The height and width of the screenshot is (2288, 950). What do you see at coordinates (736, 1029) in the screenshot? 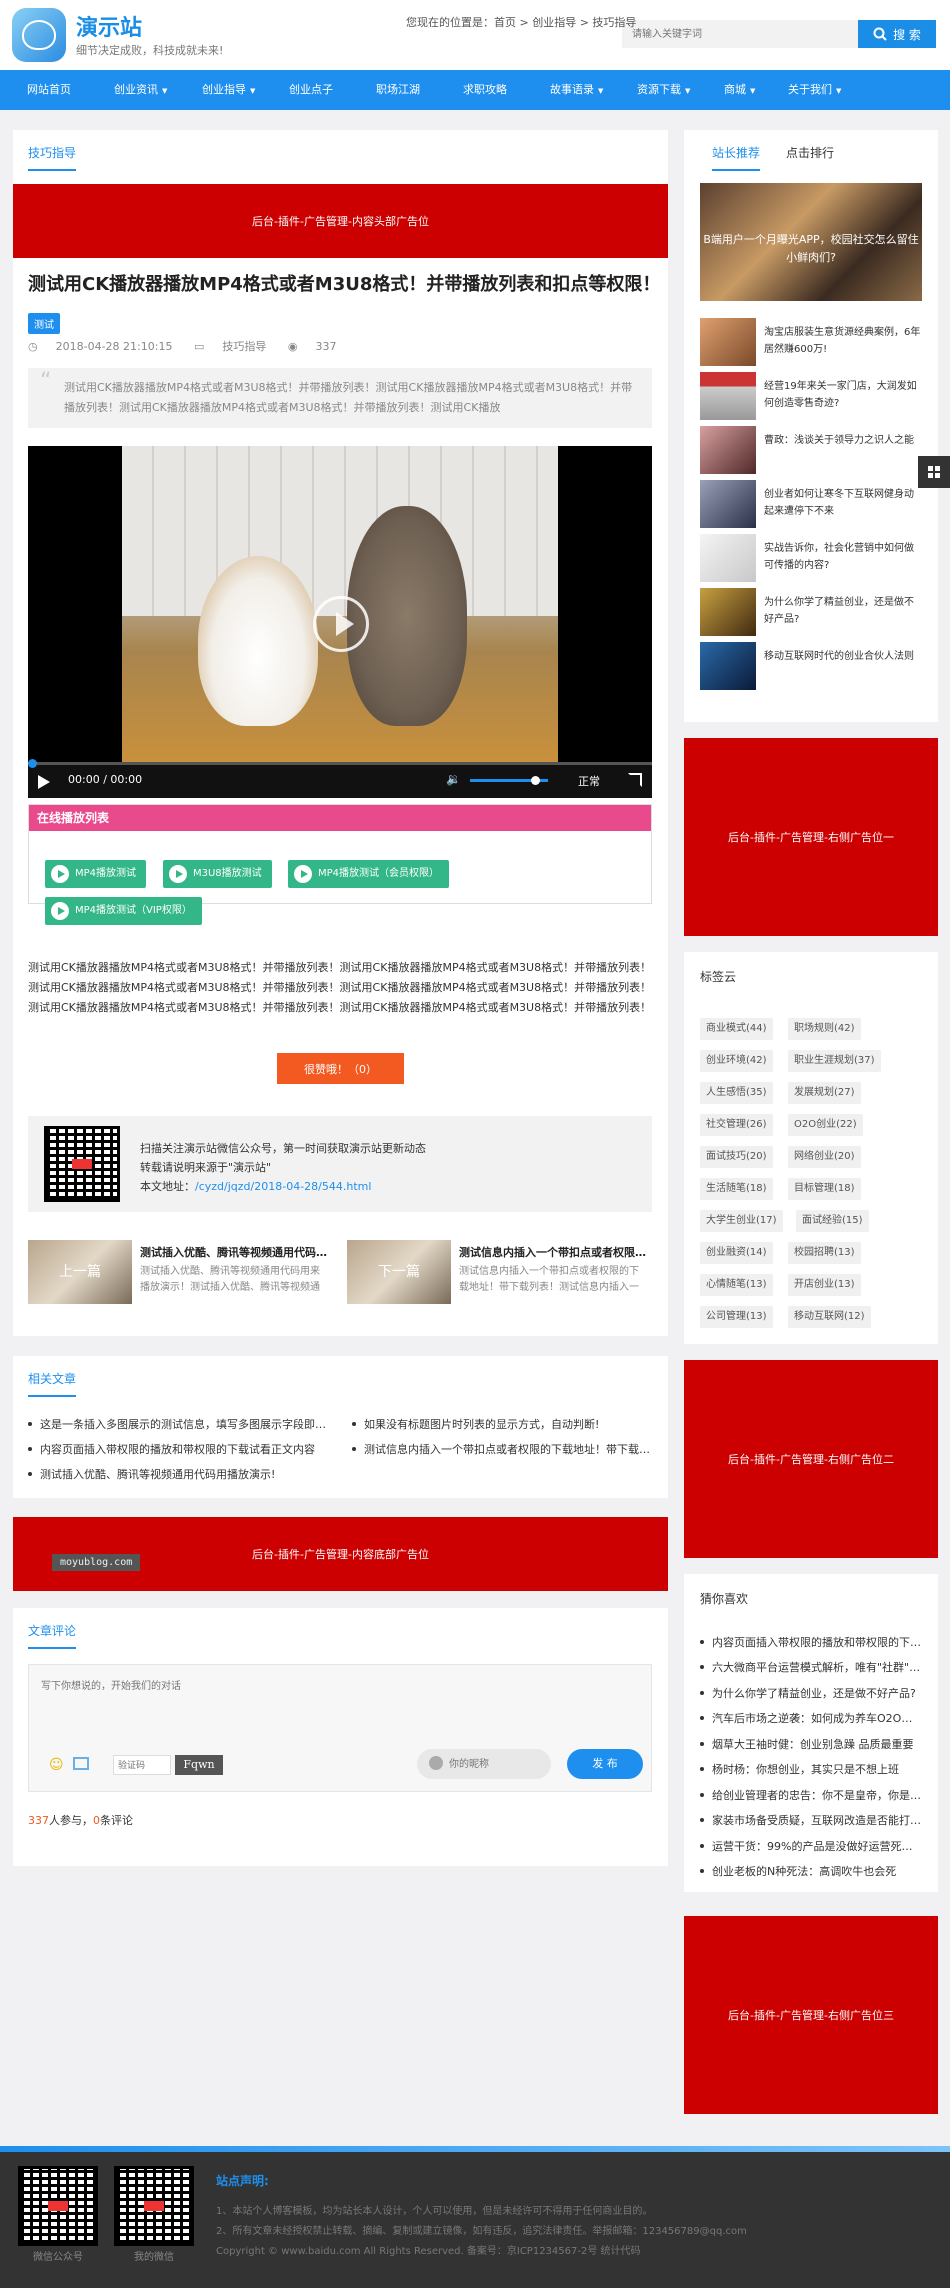
I see `tag-item: 商业模式(44)` at bounding box center [736, 1029].